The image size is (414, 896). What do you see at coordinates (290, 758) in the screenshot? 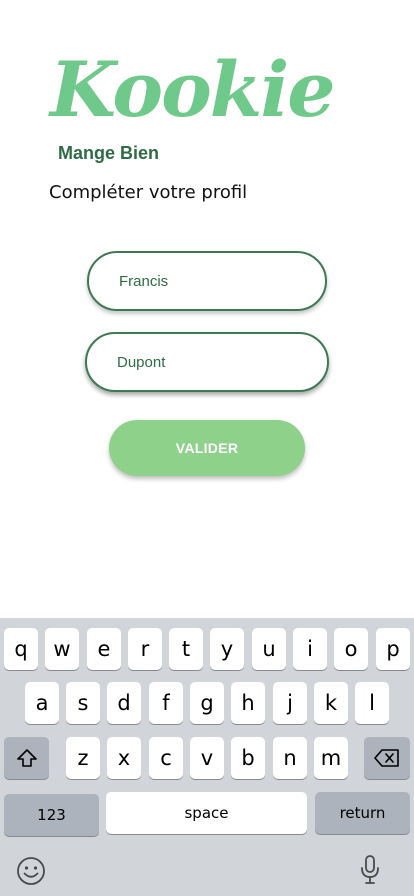
I see `key-n: n` at bounding box center [290, 758].